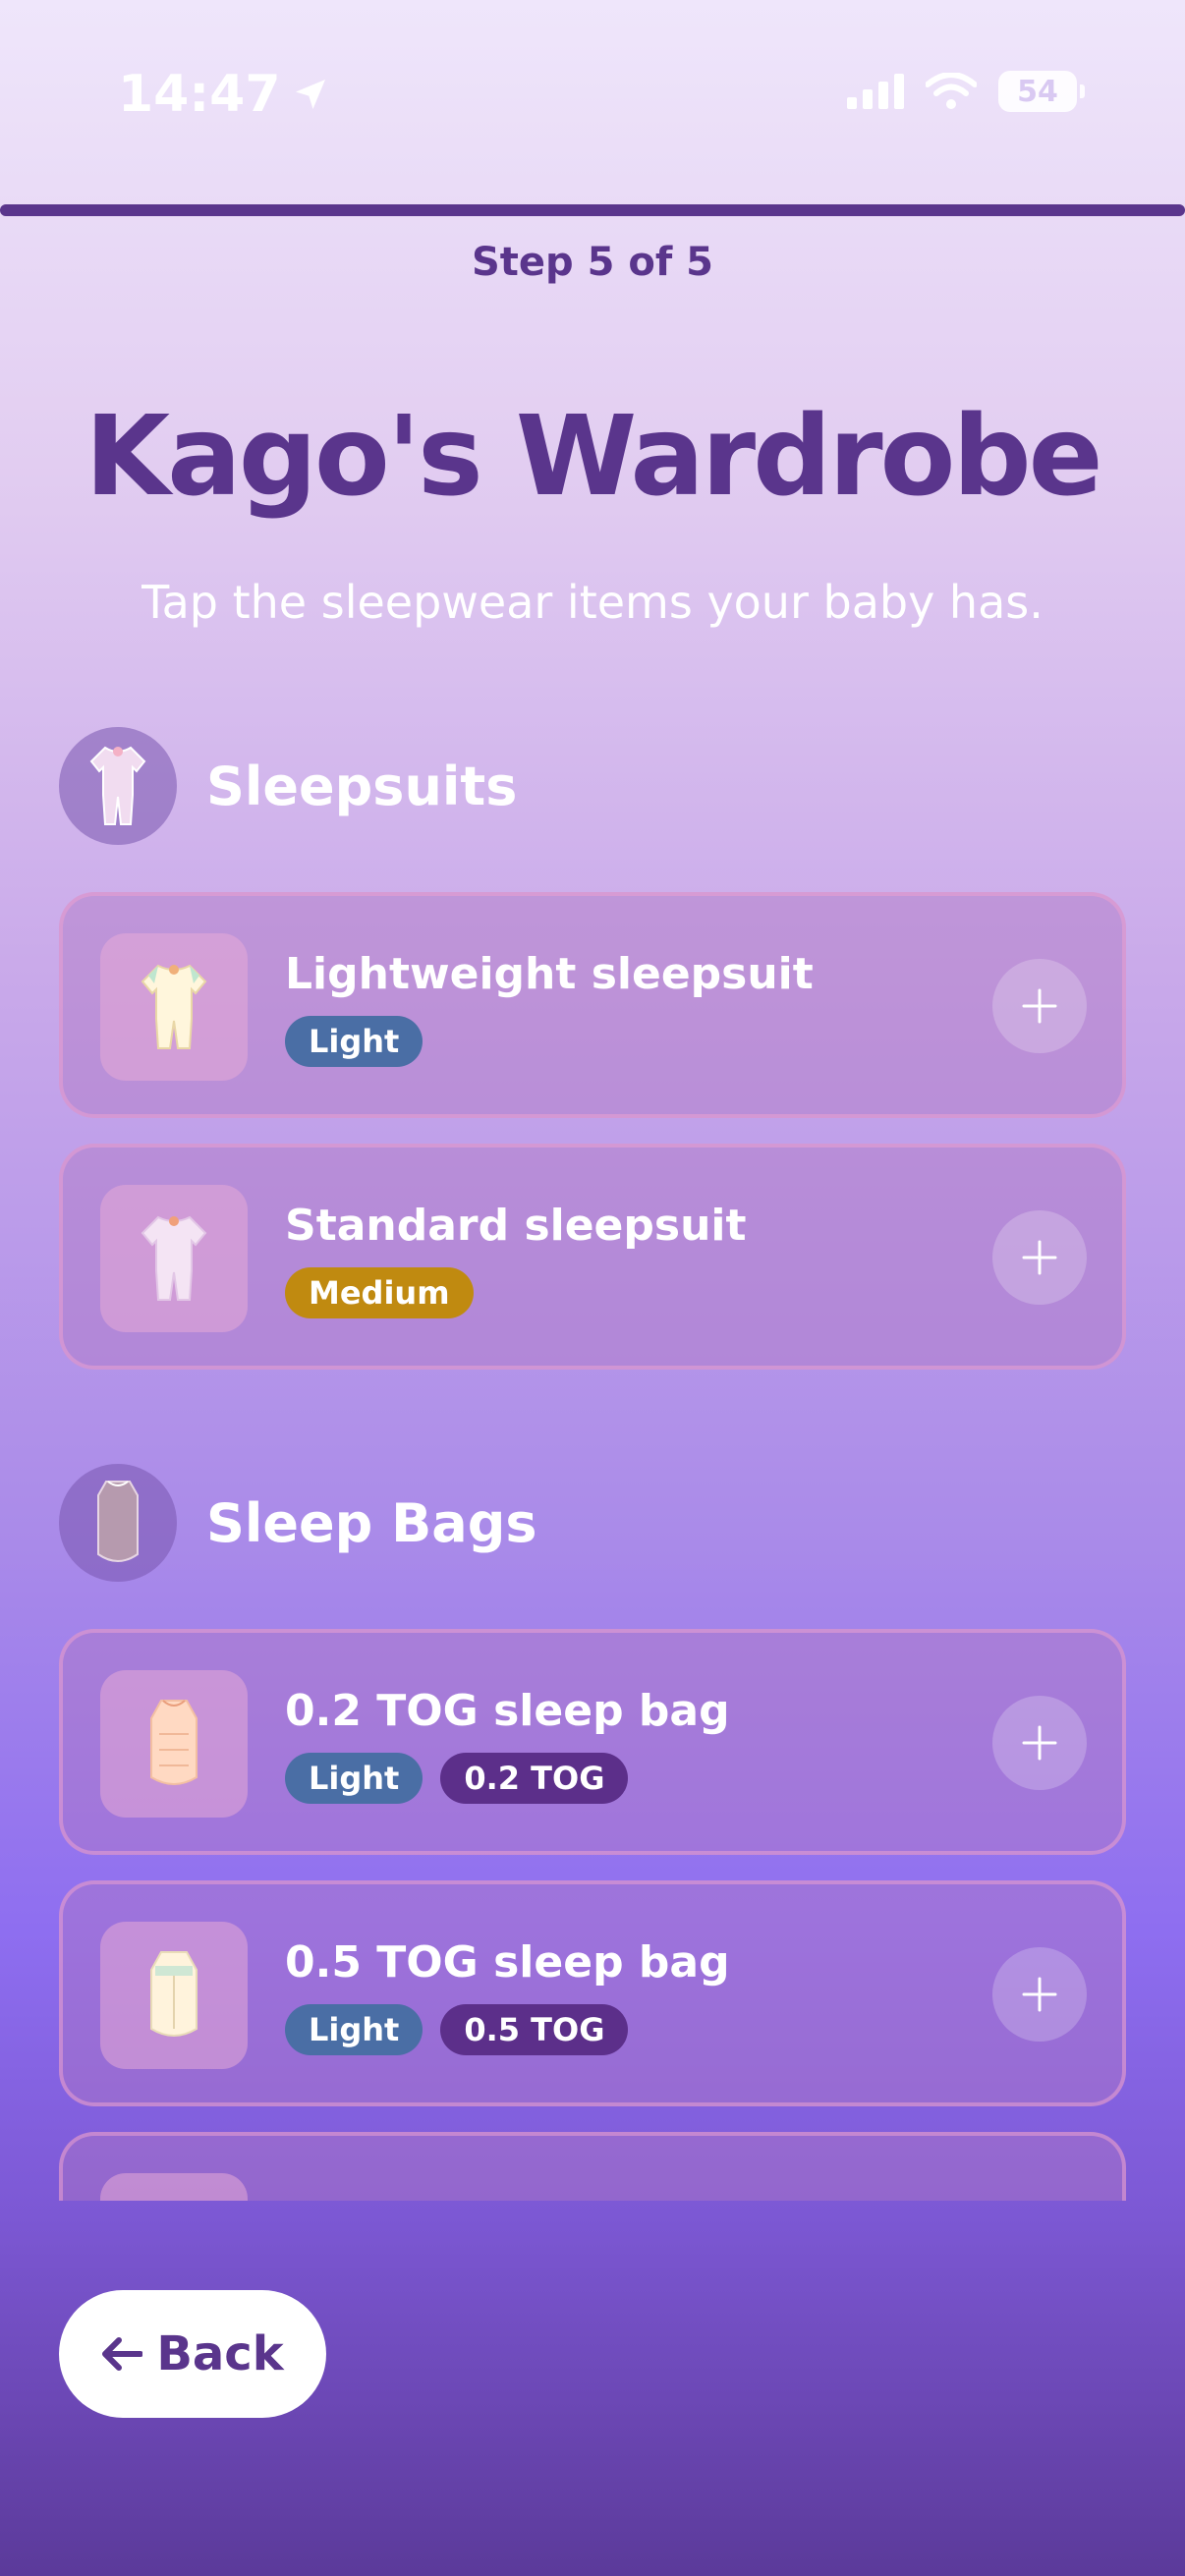 This screenshot has width=1185, height=2576. I want to click on progress-fill, so click(592, 210).